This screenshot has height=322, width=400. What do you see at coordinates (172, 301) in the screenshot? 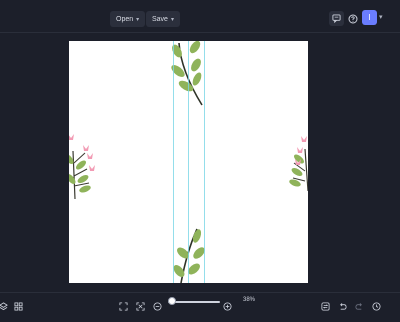
I see `zoom-slider-handle` at bounding box center [172, 301].